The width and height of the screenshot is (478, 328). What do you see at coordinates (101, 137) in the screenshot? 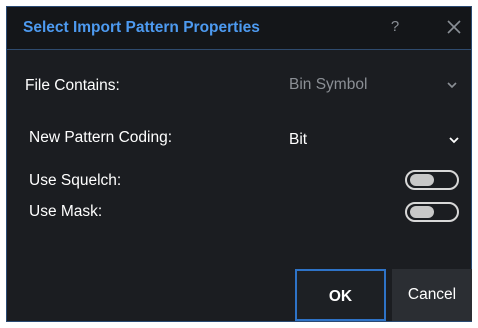
I see `new-pattern-coding-label: New Pattern Coding:` at bounding box center [101, 137].